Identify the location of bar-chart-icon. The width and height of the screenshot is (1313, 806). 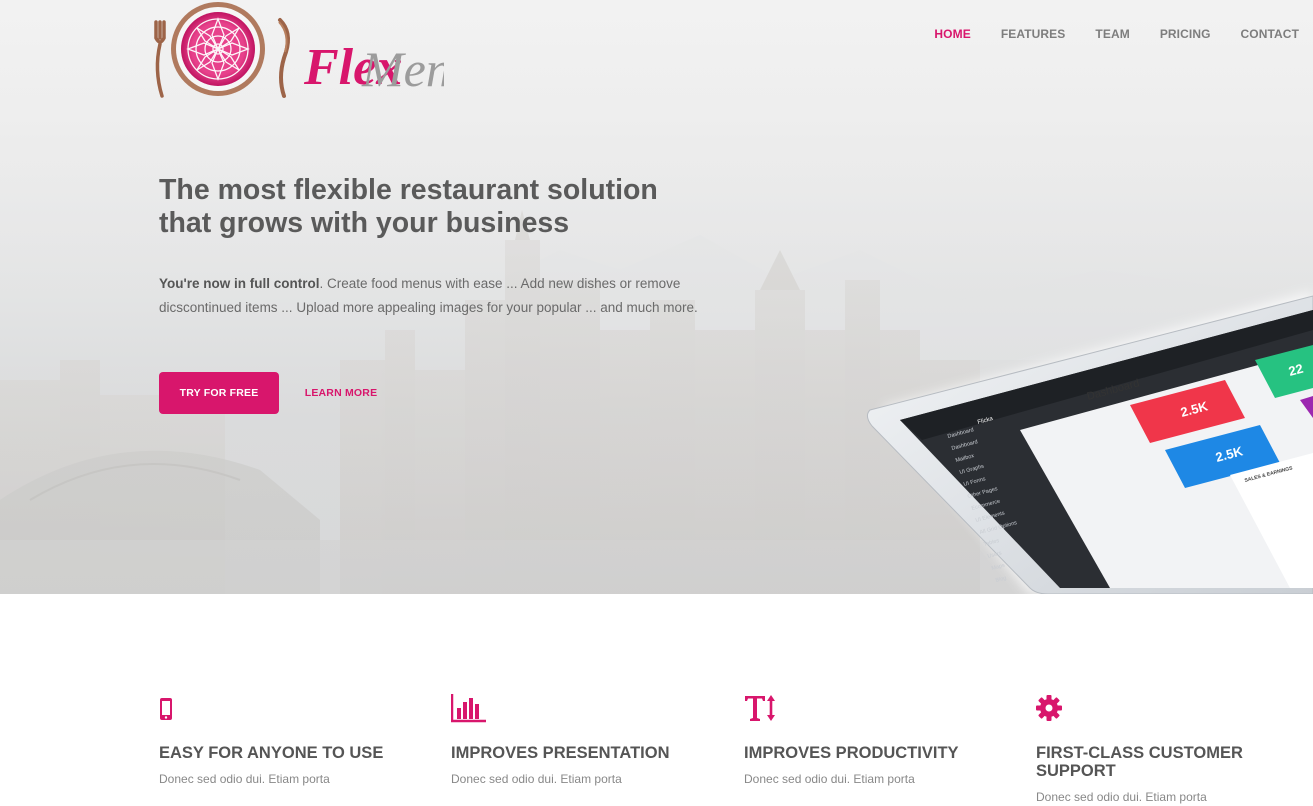
(580, 707).